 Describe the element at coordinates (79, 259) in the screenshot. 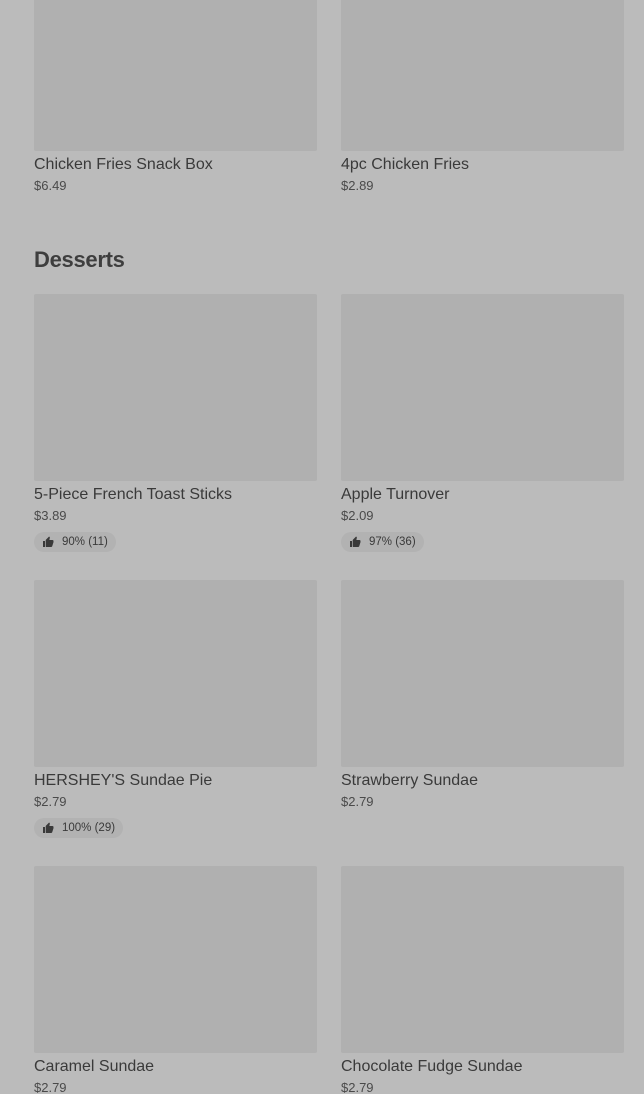

I see `section-title-desserts: Desserts` at that location.